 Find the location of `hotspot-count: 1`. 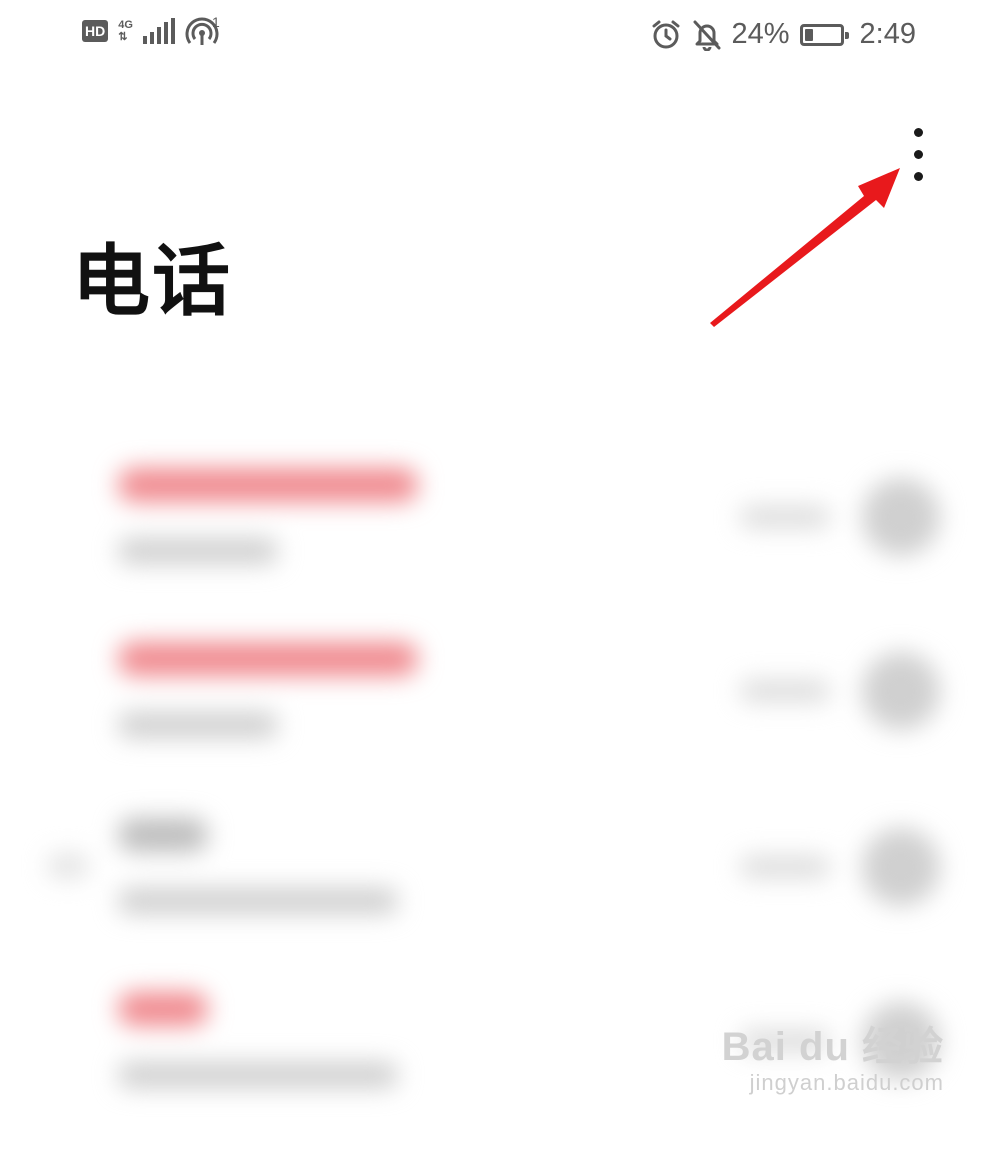

hotspot-count: 1 is located at coordinates (216, 22).